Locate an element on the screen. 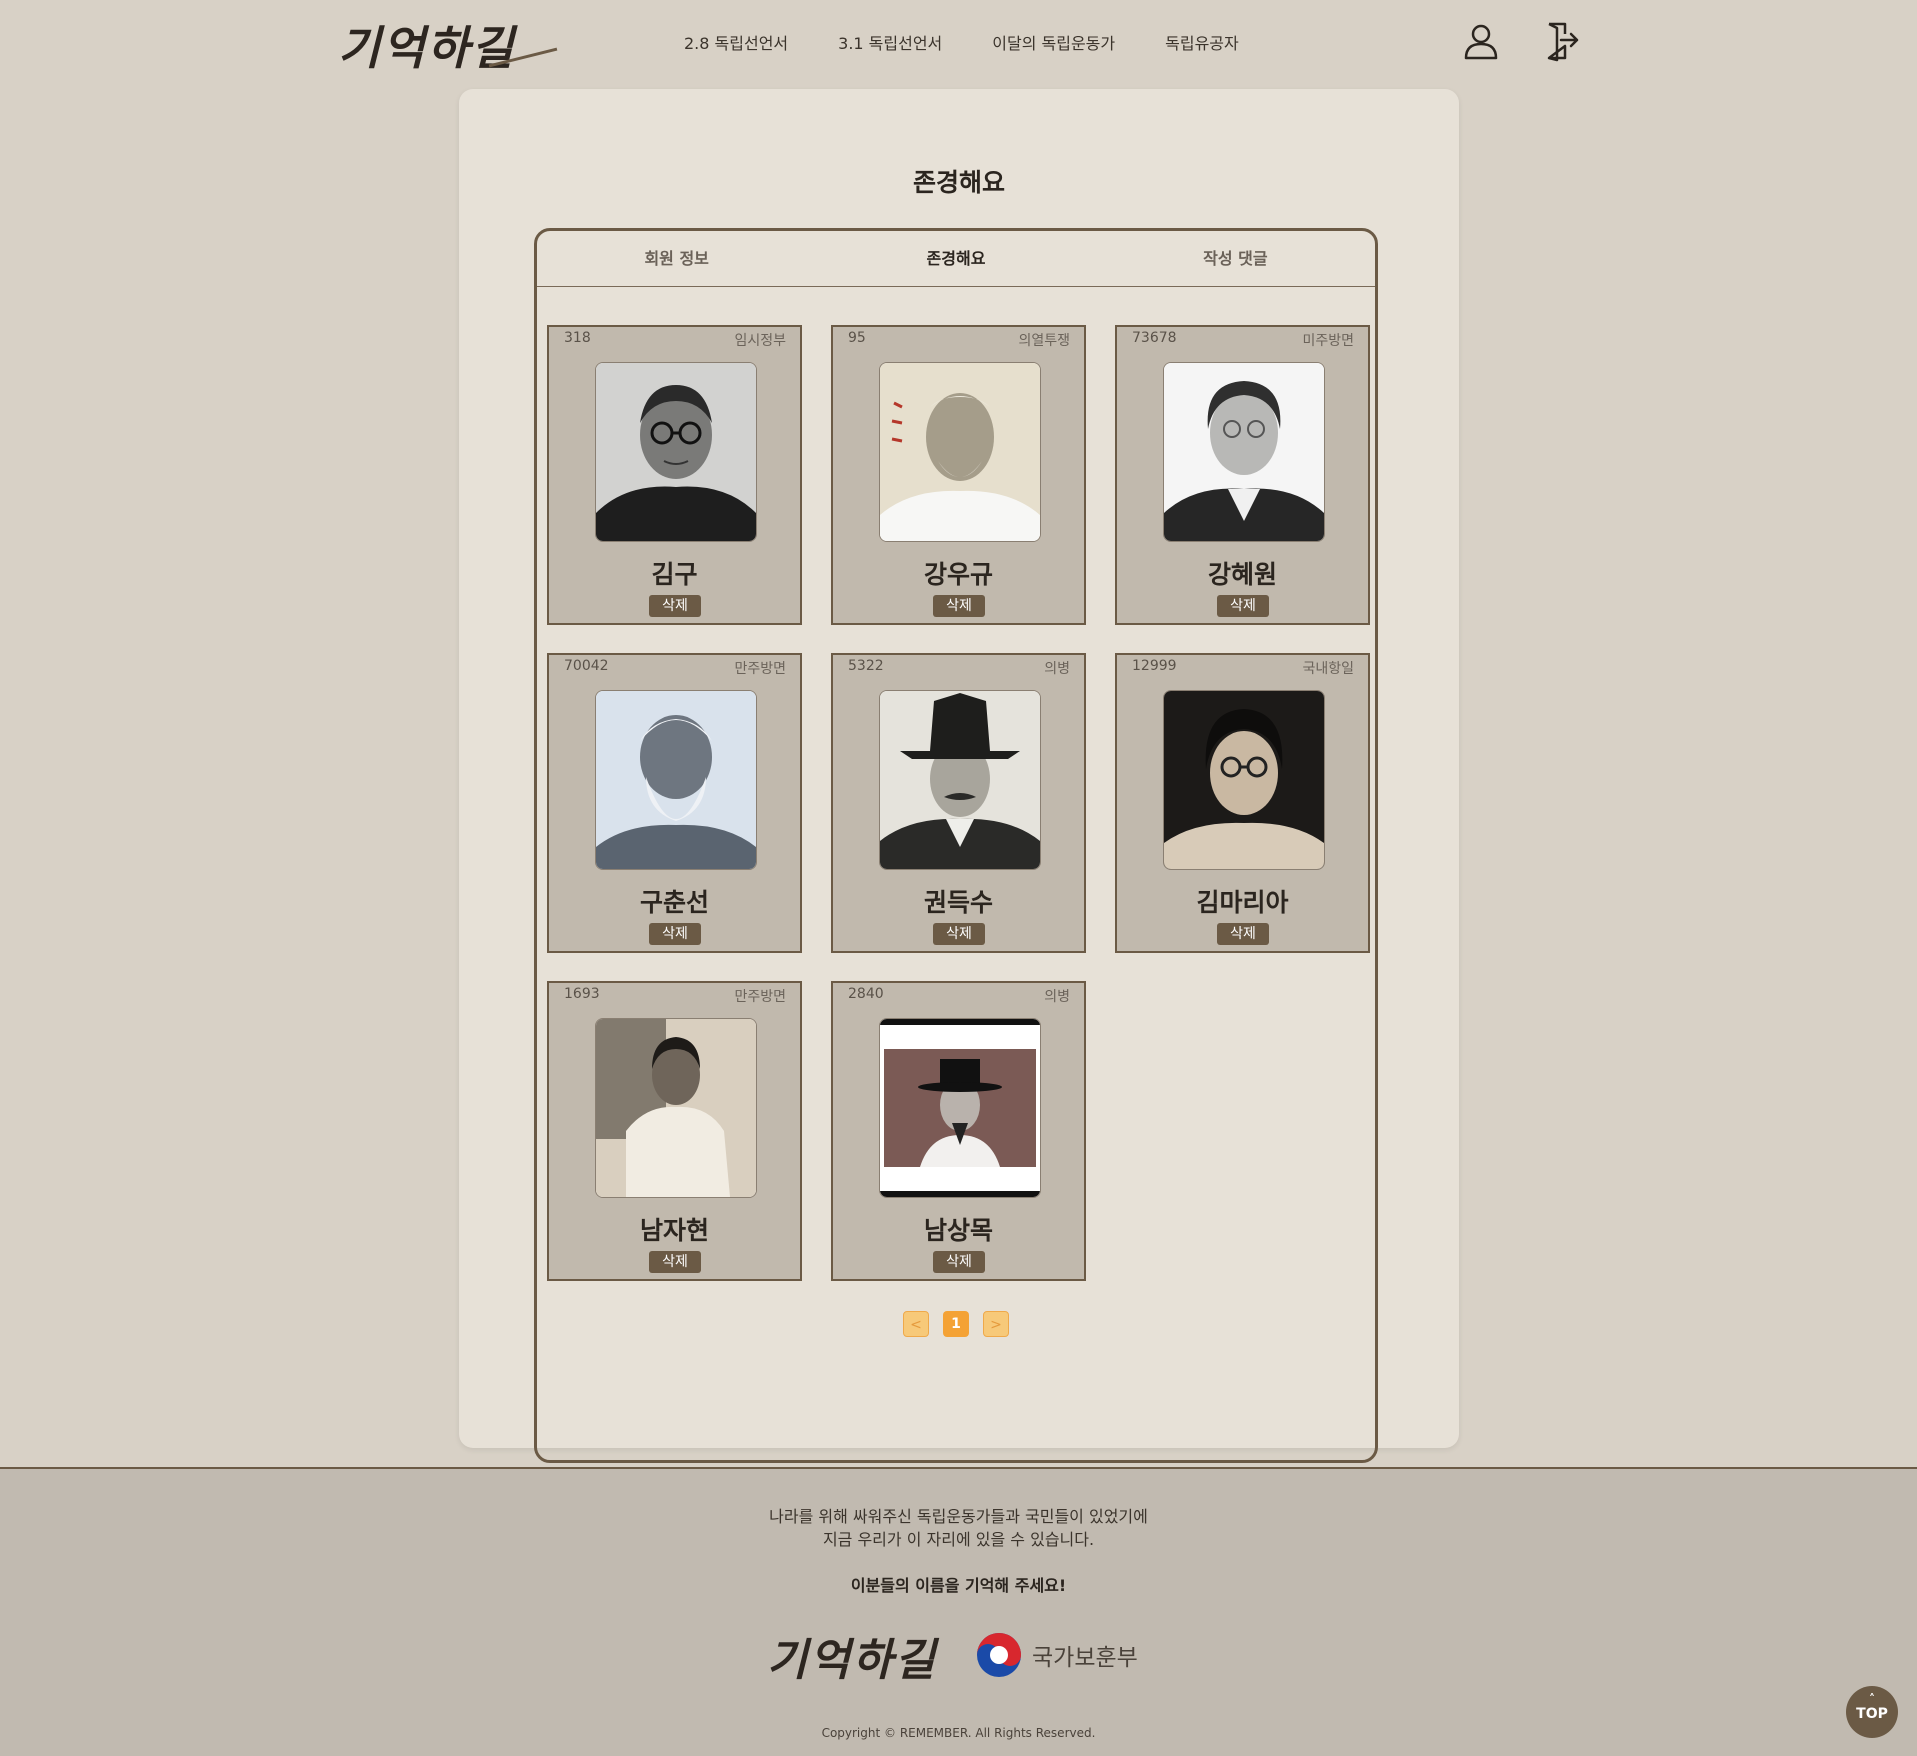 The height and width of the screenshot is (1756, 1917). card-category: 임시정부 is located at coordinates (760, 341).